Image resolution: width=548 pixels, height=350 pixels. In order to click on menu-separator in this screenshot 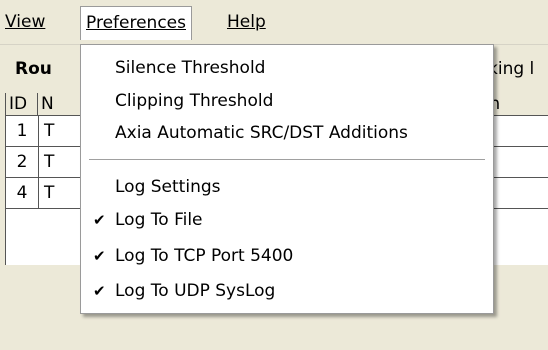, I will do `click(287, 160)`.